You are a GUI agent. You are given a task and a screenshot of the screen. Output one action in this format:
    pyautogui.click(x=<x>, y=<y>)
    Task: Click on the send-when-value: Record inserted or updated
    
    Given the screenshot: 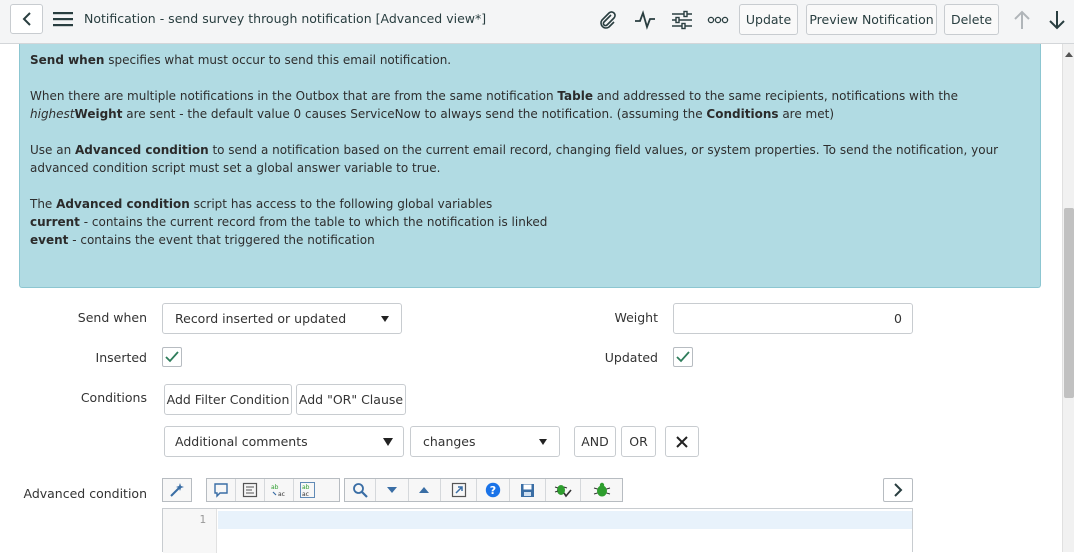 What is the action you would take?
    pyautogui.click(x=261, y=318)
    